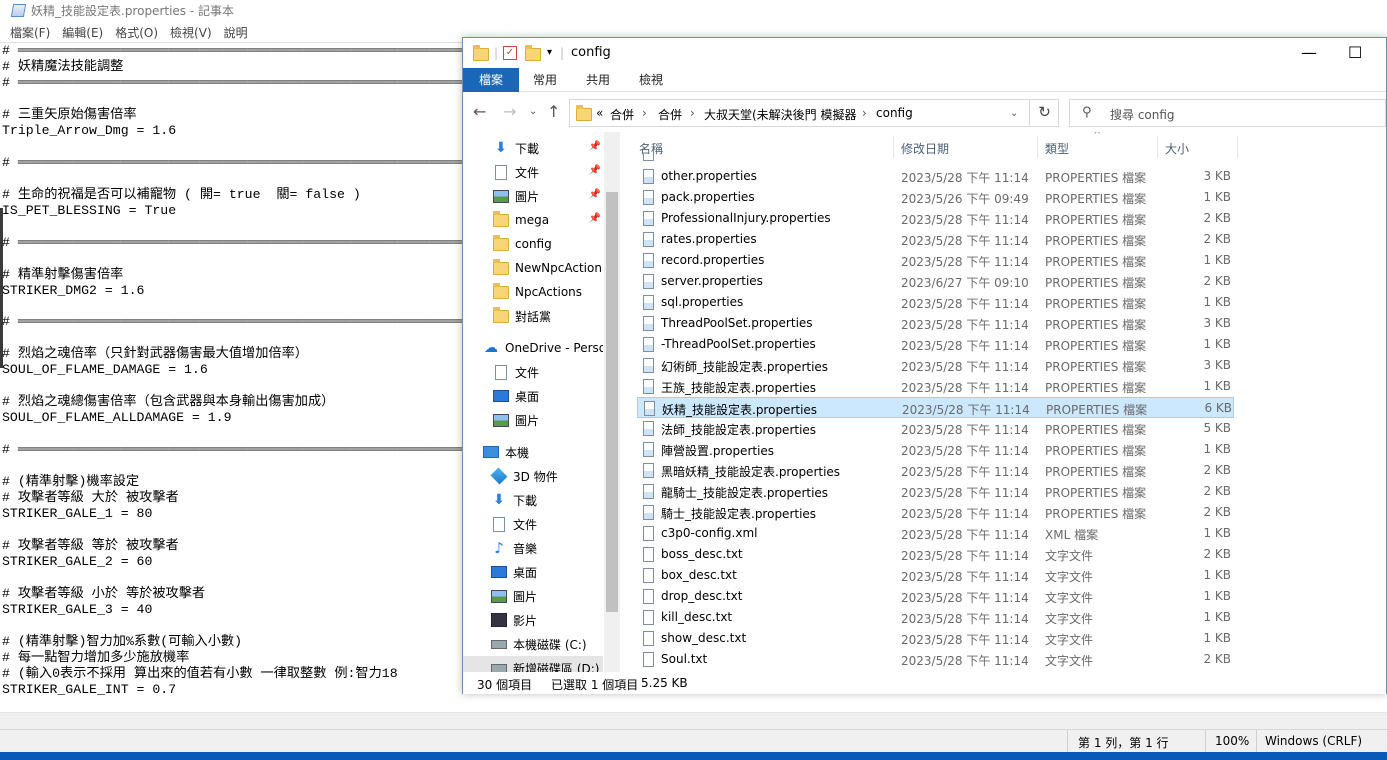 This screenshot has height=760, width=1387. What do you see at coordinates (553, 111) in the screenshot?
I see `up-arrow-icon: ↑` at bounding box center [553, 111].